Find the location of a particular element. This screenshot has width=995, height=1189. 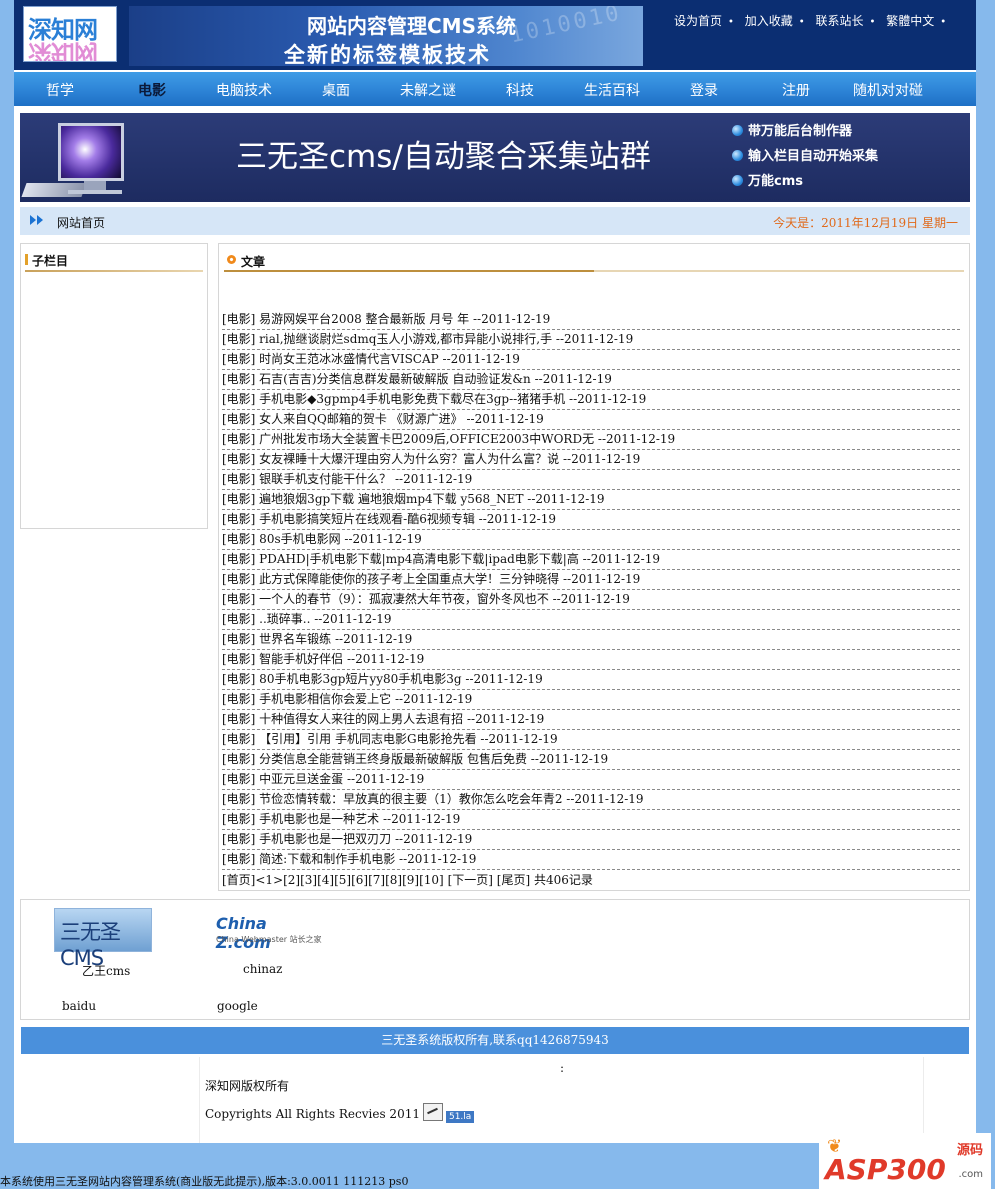

banner-title: 网站内容管理CMS系统 is located at coordinates (411, 26).